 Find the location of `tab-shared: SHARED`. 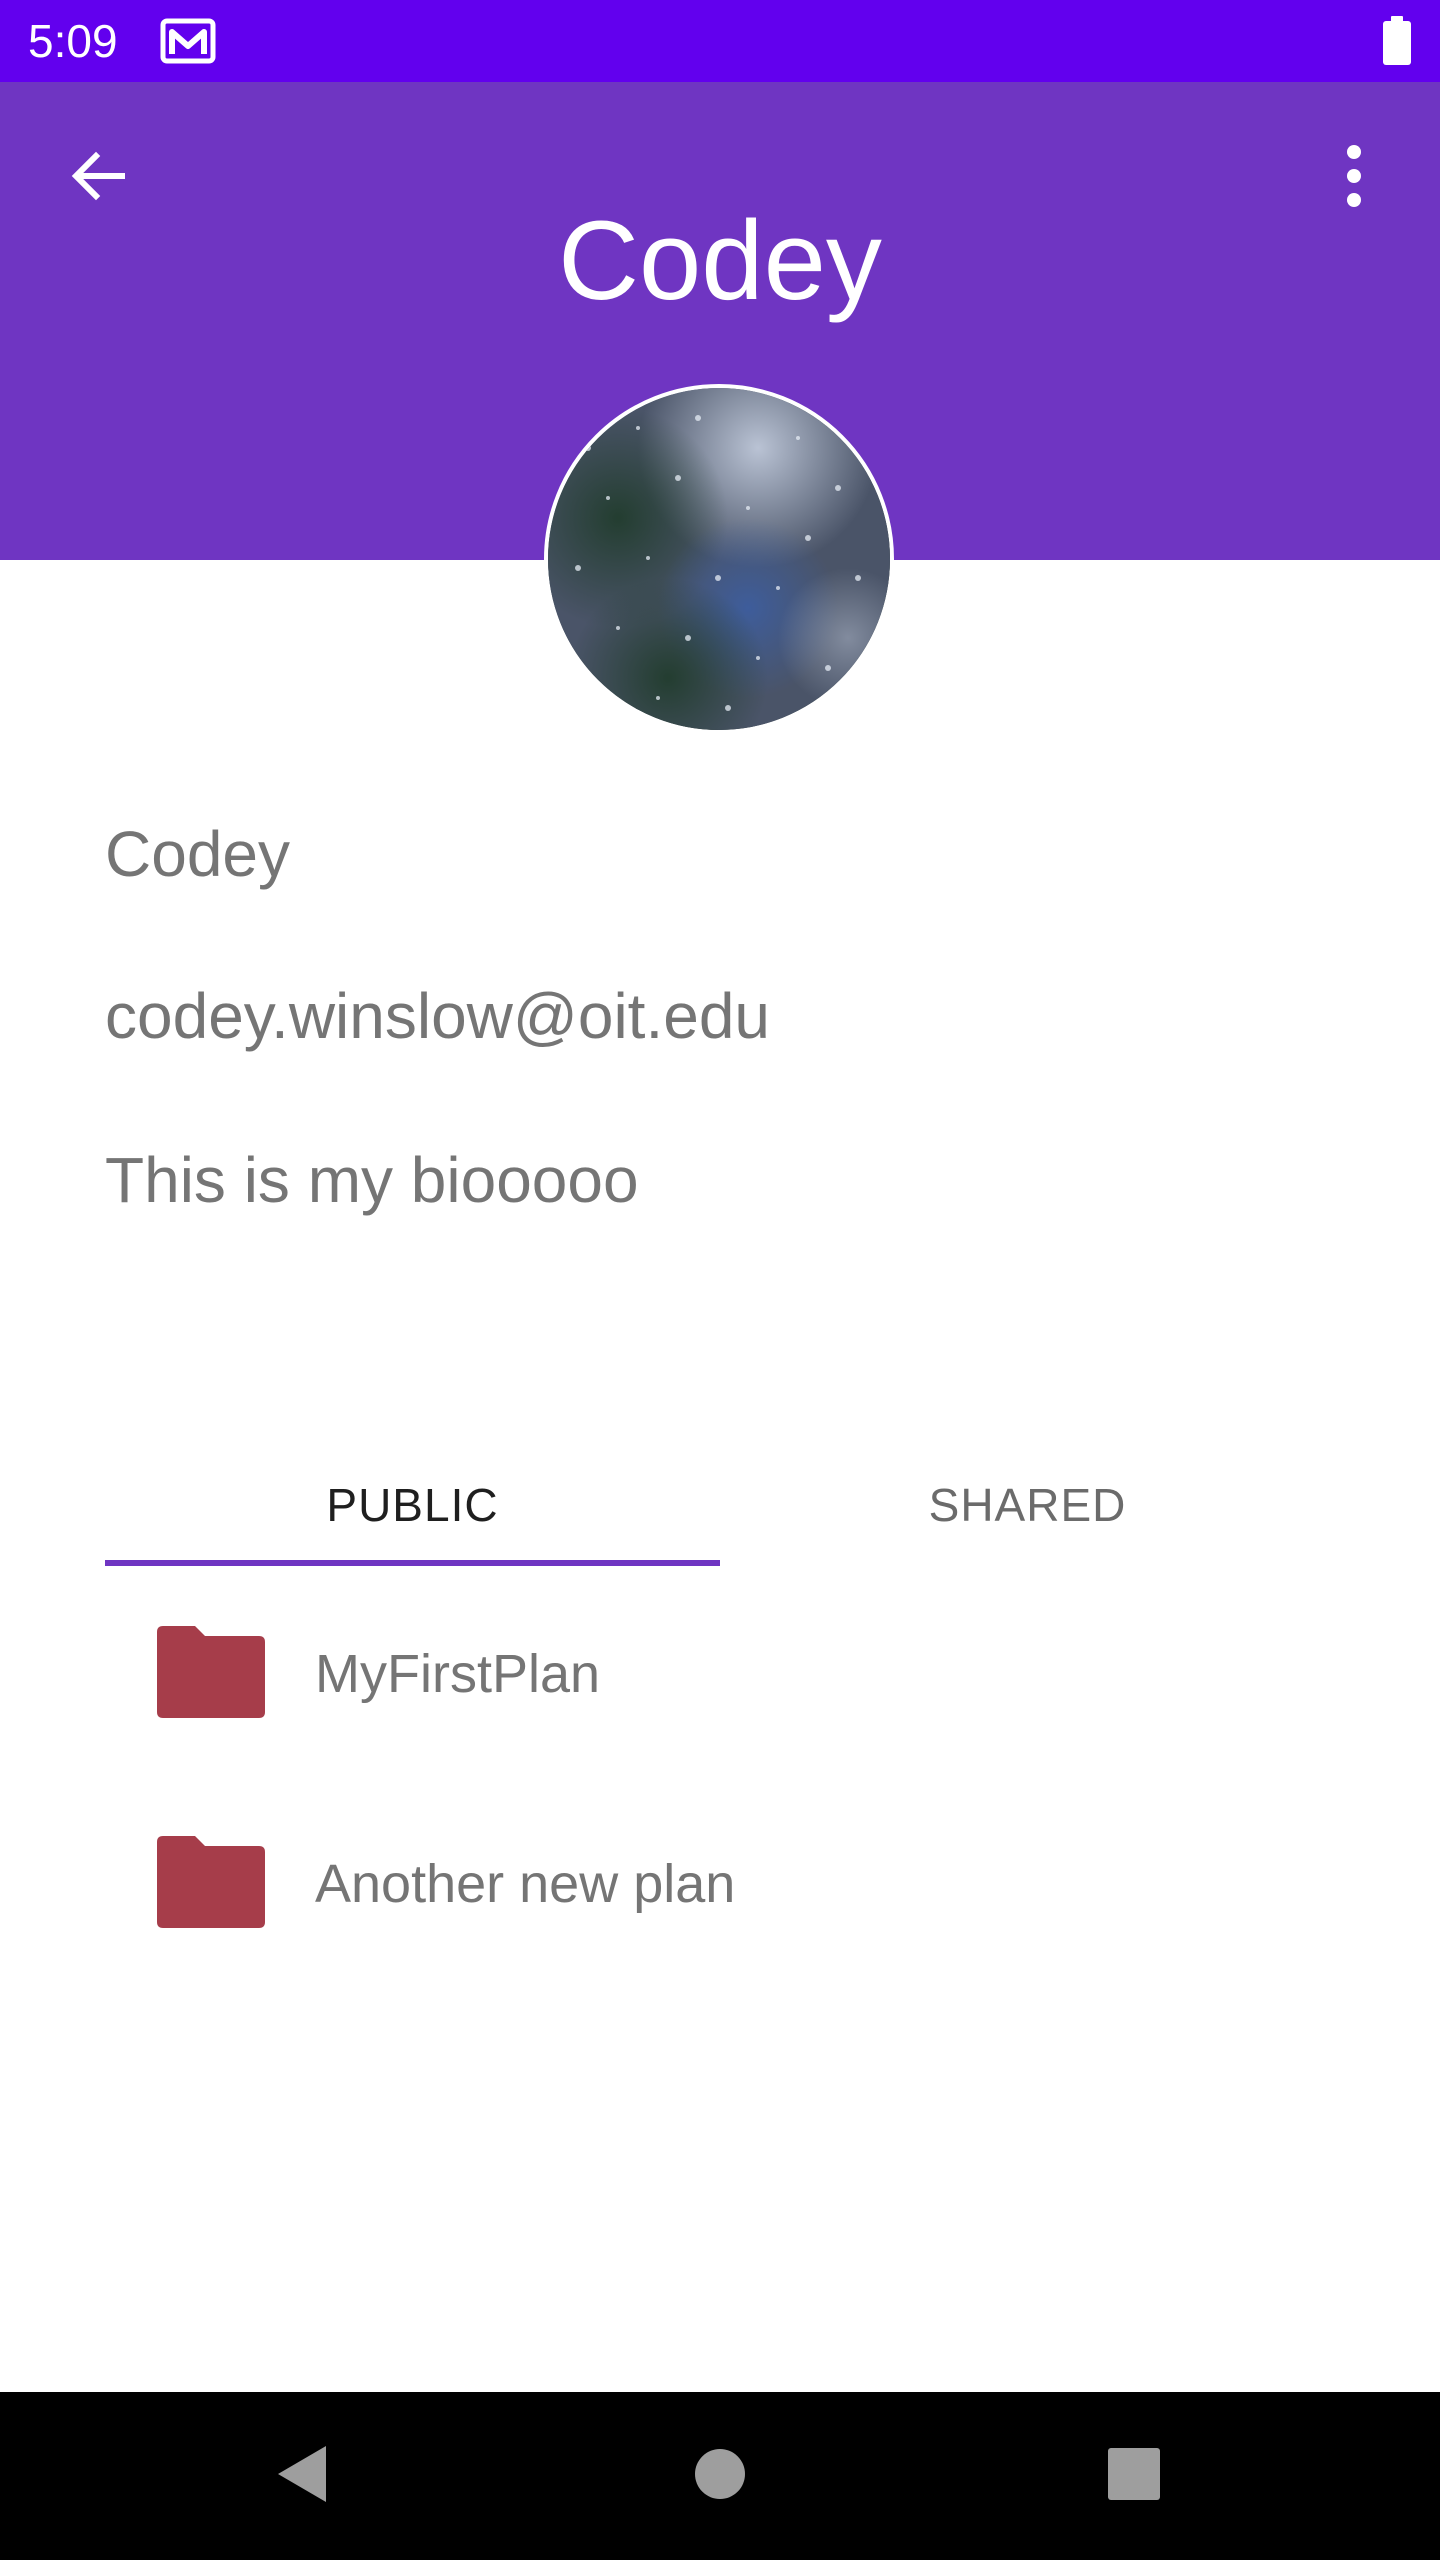

tab-shared: SHARED is located at coordinates (1027, 1505).